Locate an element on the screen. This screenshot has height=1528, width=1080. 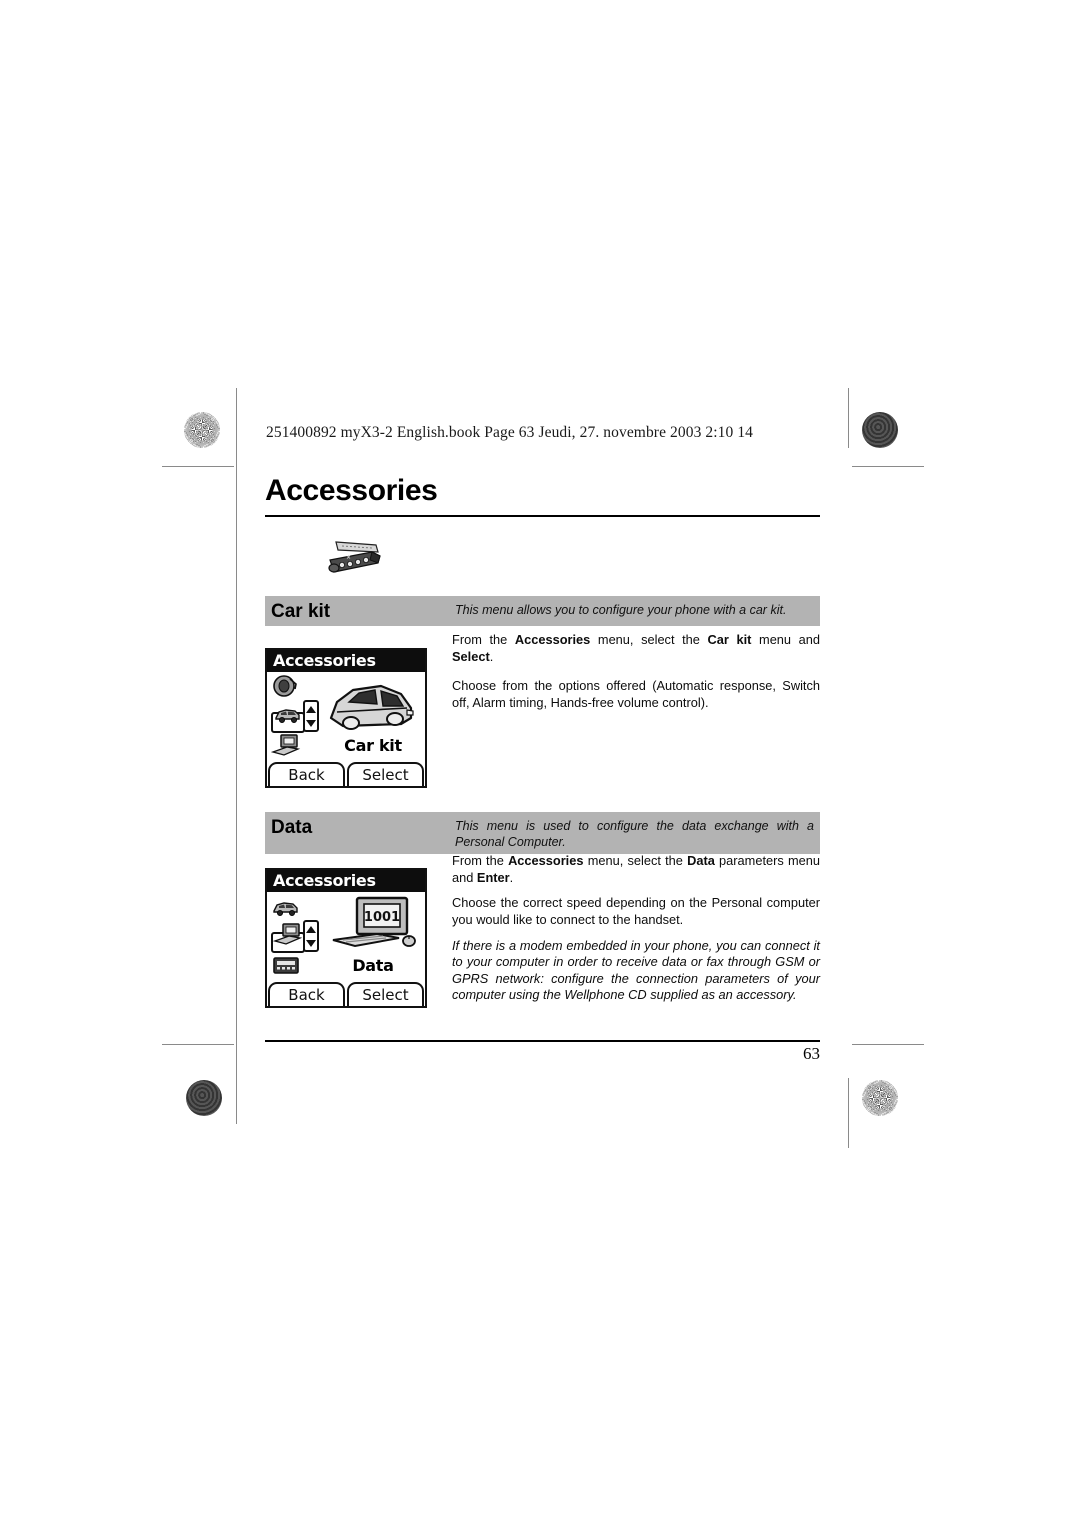
car-illustration is located at coordinates (371, 705).